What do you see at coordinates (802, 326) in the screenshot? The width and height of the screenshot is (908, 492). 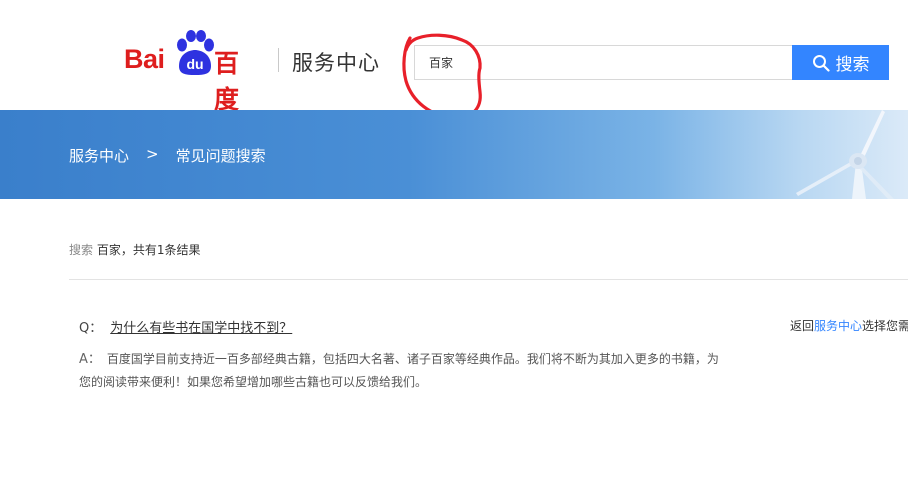 I see `back-text-before: 返回` at bounding box center [802, 326].